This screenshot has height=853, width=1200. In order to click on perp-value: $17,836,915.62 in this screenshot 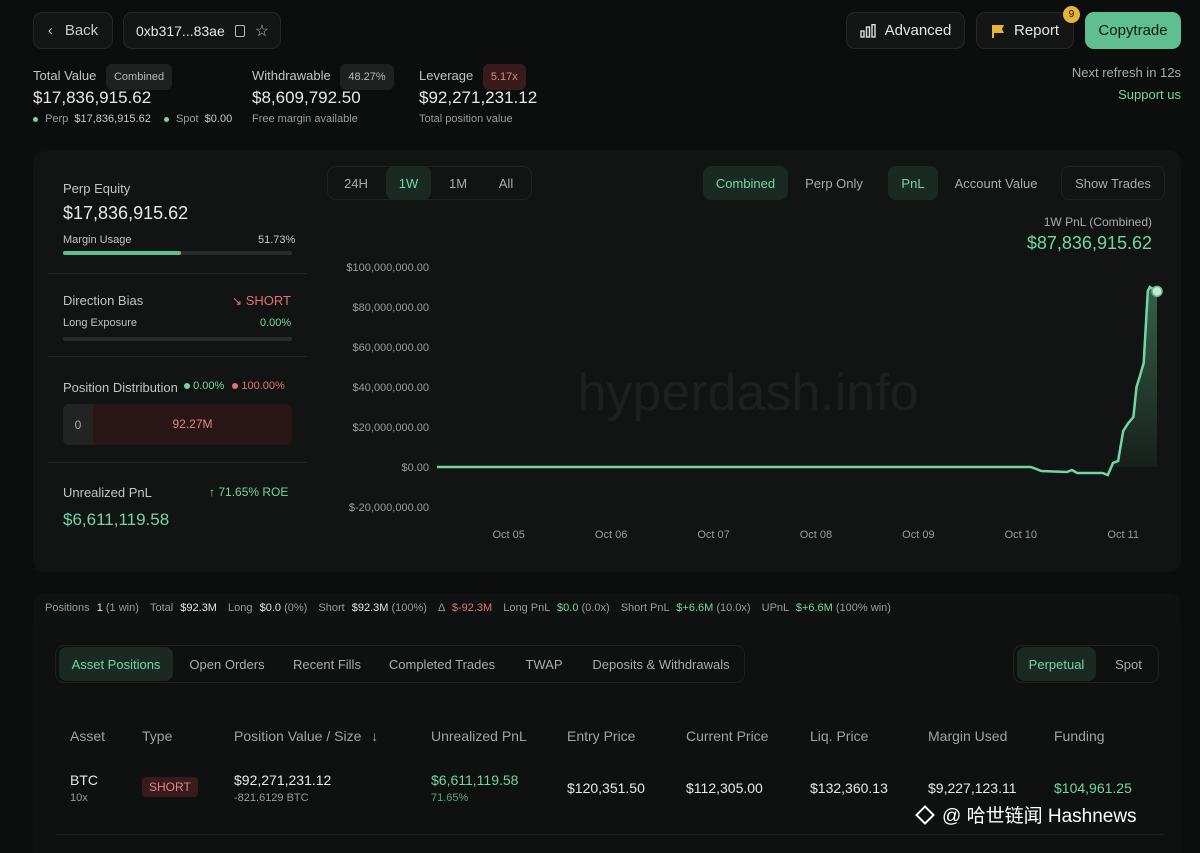, I will do `click(112, 119)`.